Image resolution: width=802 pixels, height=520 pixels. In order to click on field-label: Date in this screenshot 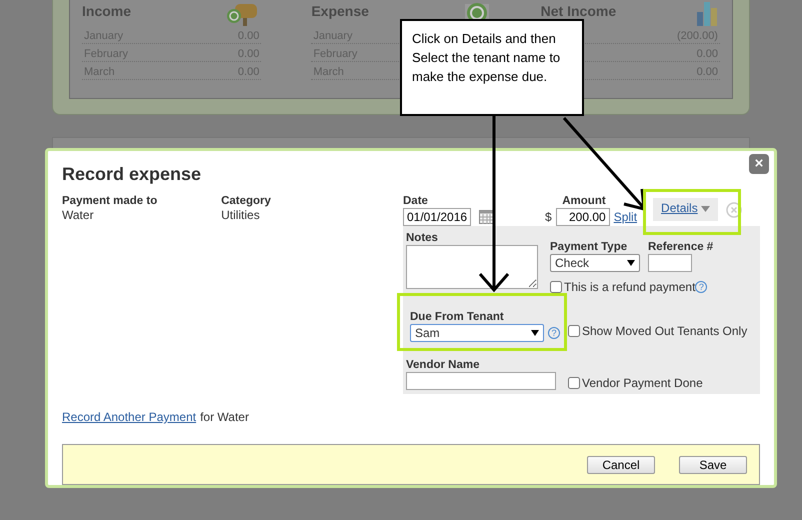, I will do `click(416, 201)`.